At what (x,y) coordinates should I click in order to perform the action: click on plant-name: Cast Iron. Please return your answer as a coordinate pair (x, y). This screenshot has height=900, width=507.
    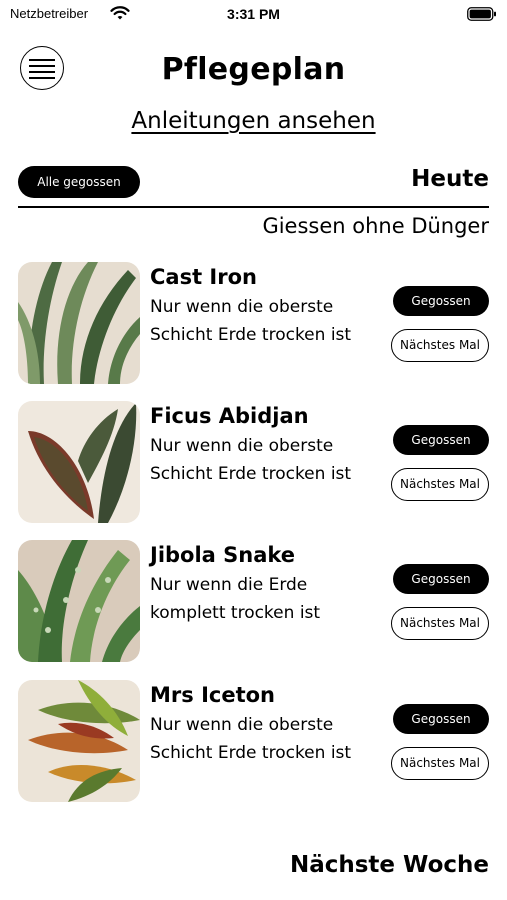
    Looking at the image, I should click on (203, 277).